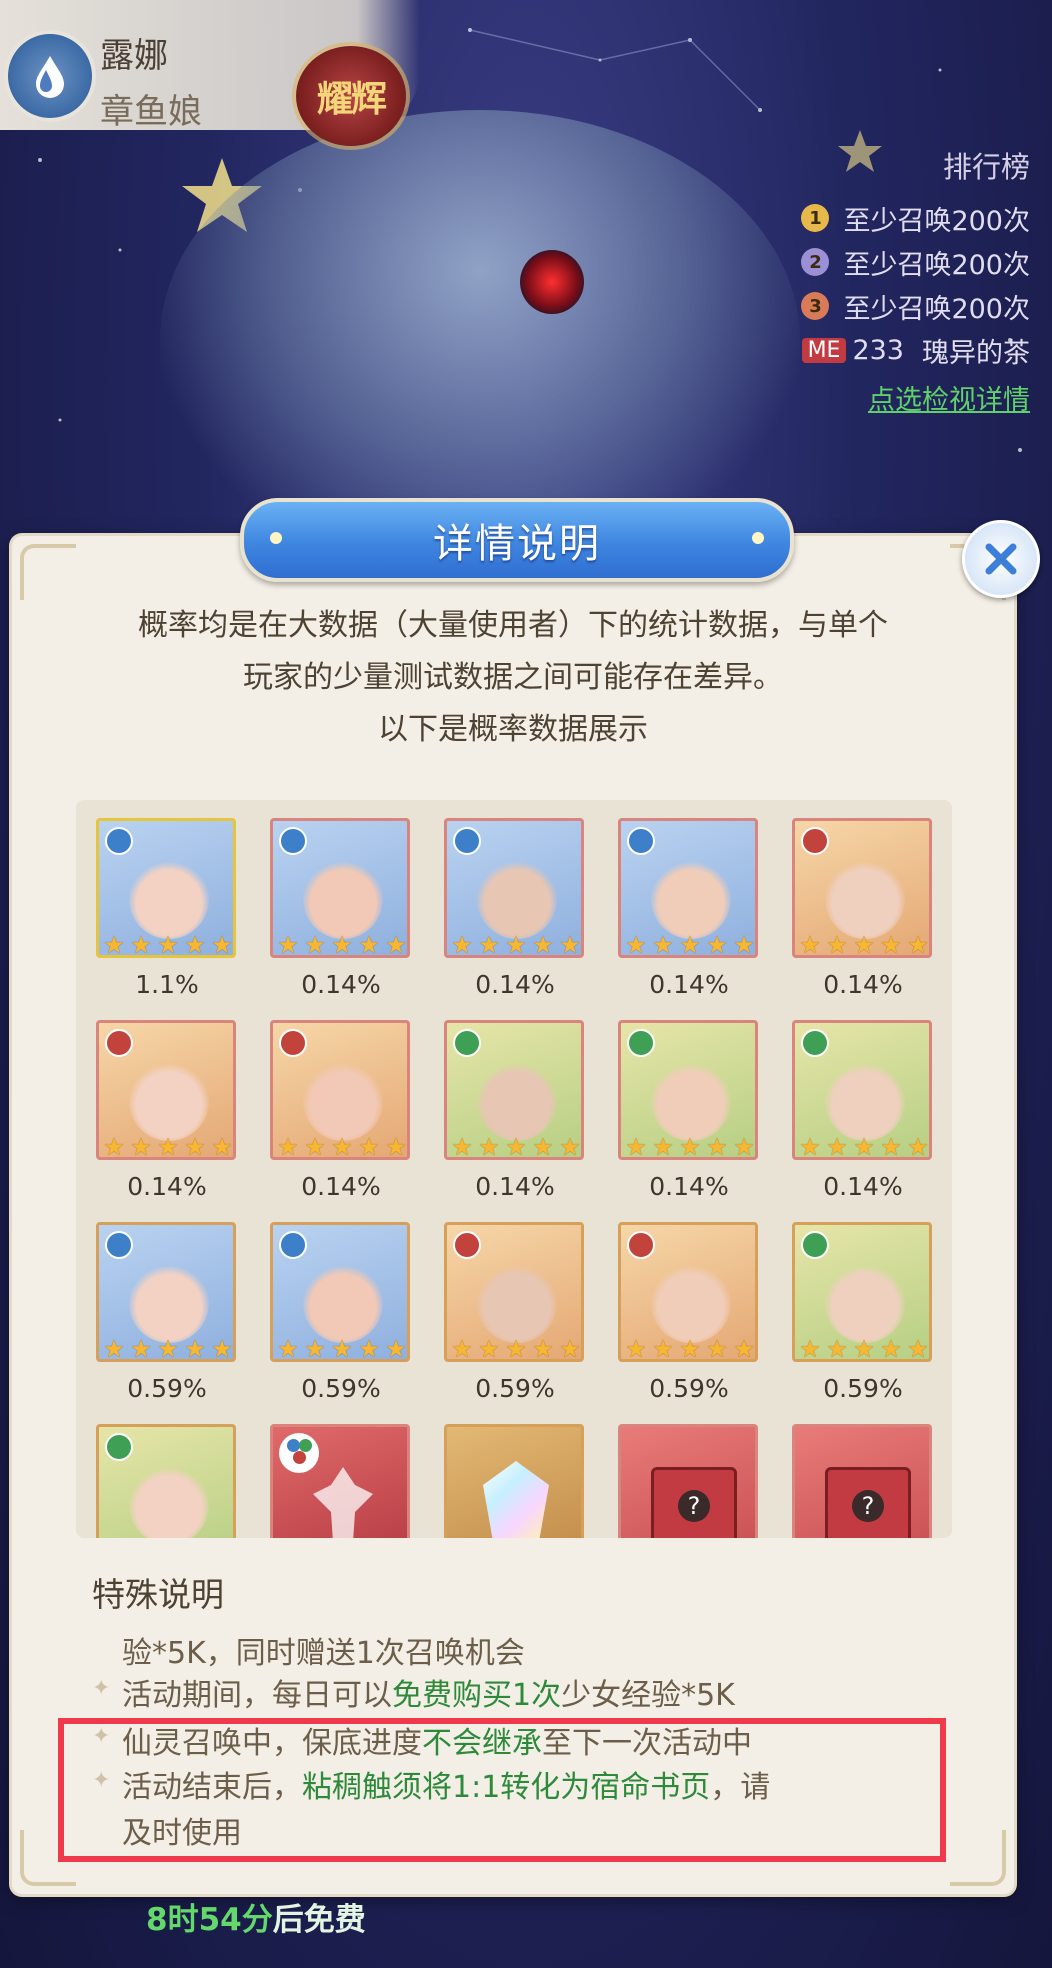 This screenshot has width=1052, height=1968. I want to click on gold-medal-icon: 1, so click(815, 218).